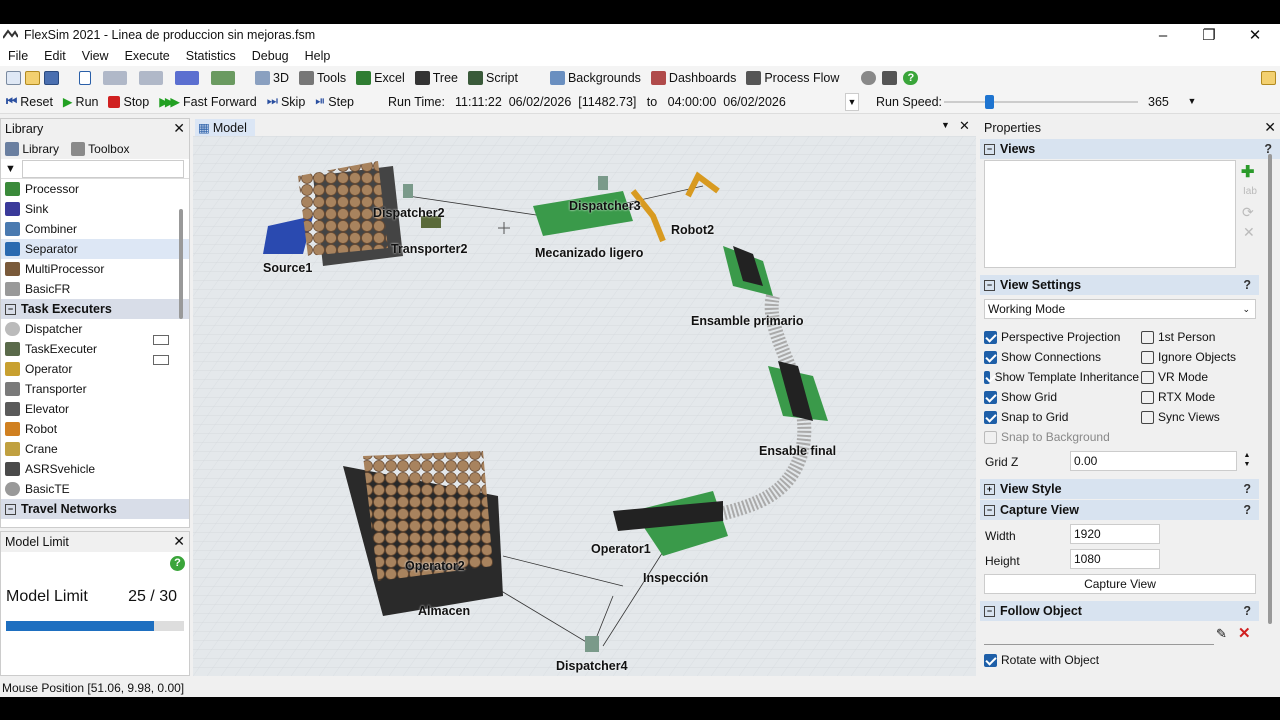  I want to click on tree-button: Tree, so click(436, 78).